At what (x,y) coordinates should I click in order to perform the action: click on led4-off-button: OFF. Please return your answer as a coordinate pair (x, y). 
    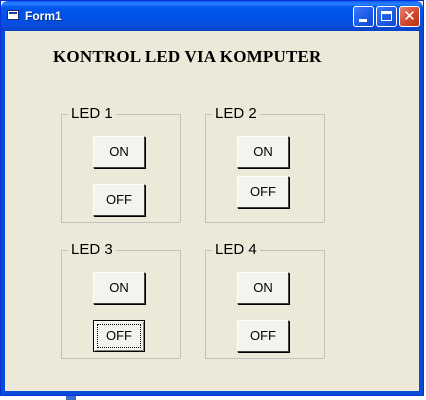
    Looking at the image, I should click on (263, 336).